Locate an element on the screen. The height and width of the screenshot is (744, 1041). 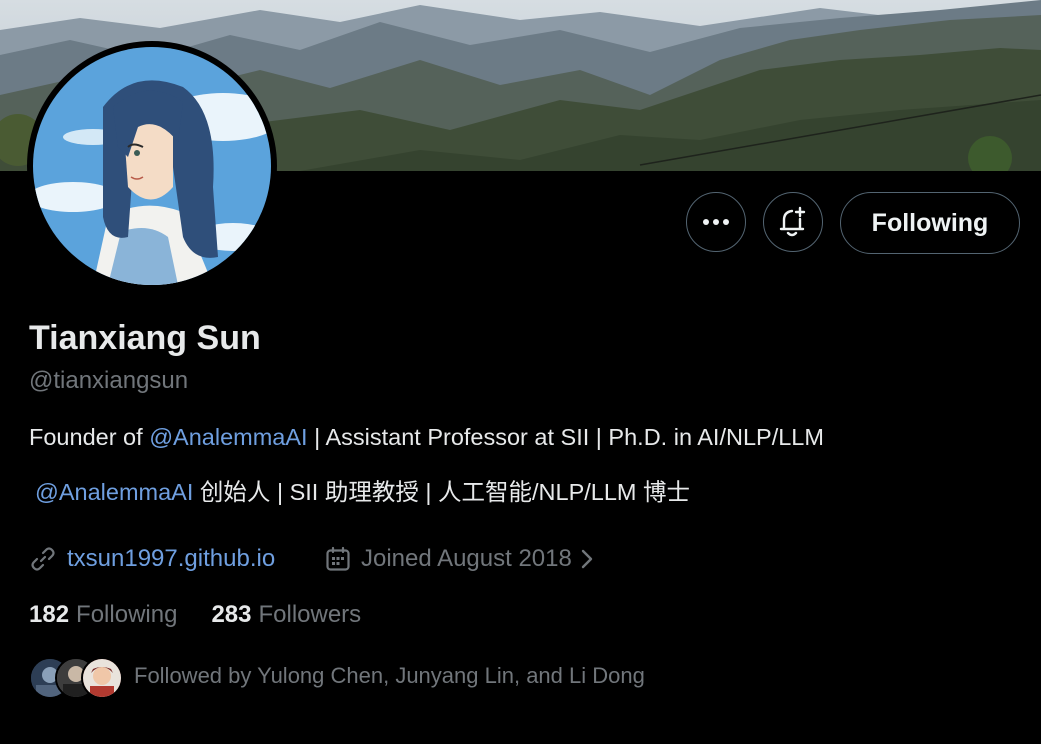
avatar-image is located at coordinates (152, 166).